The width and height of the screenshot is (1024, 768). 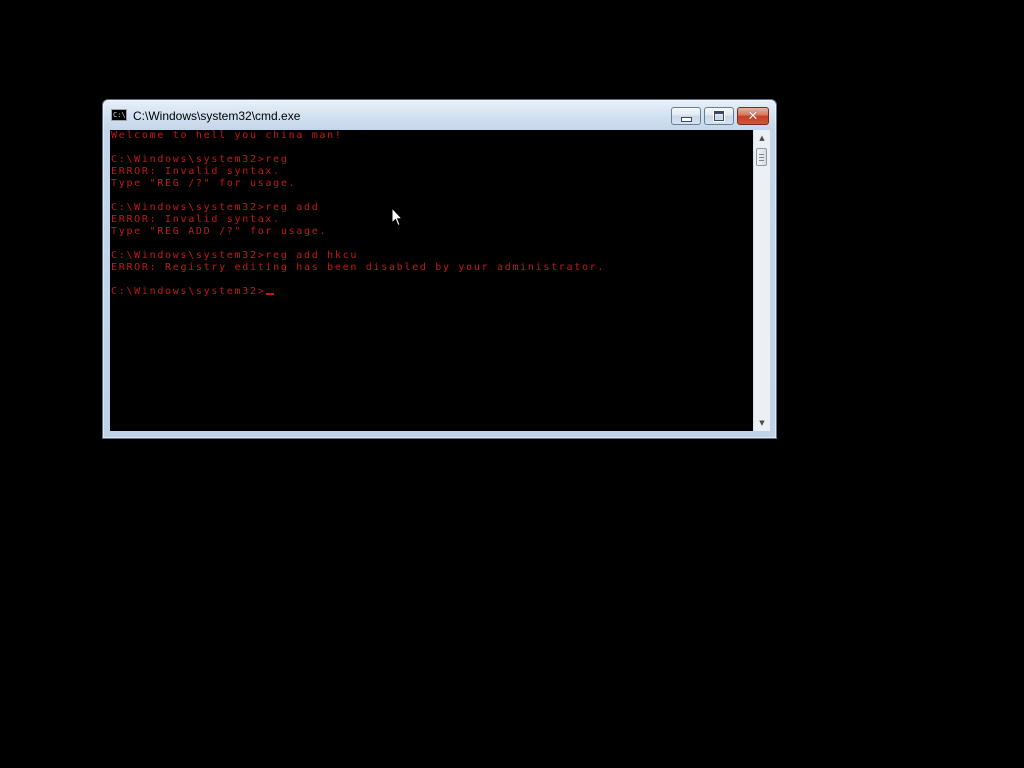 I want to click on console-line: Type "REG /?" for usage., so click(x=204, y=183).